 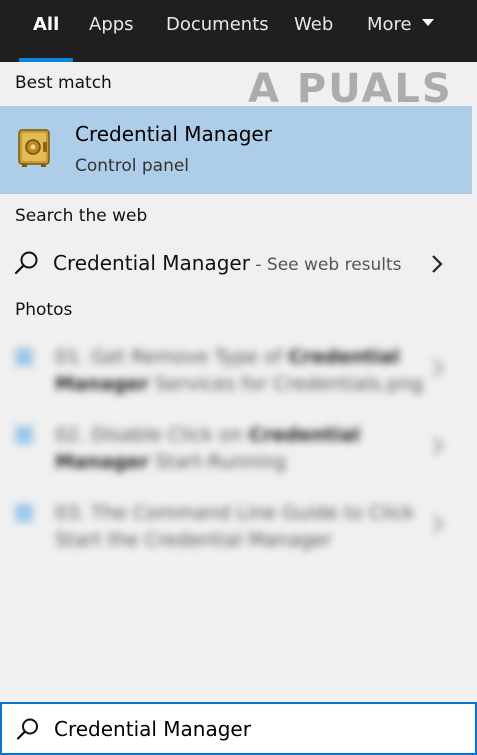 I want to click on tab-web: Web, so click(x=313, y=31).